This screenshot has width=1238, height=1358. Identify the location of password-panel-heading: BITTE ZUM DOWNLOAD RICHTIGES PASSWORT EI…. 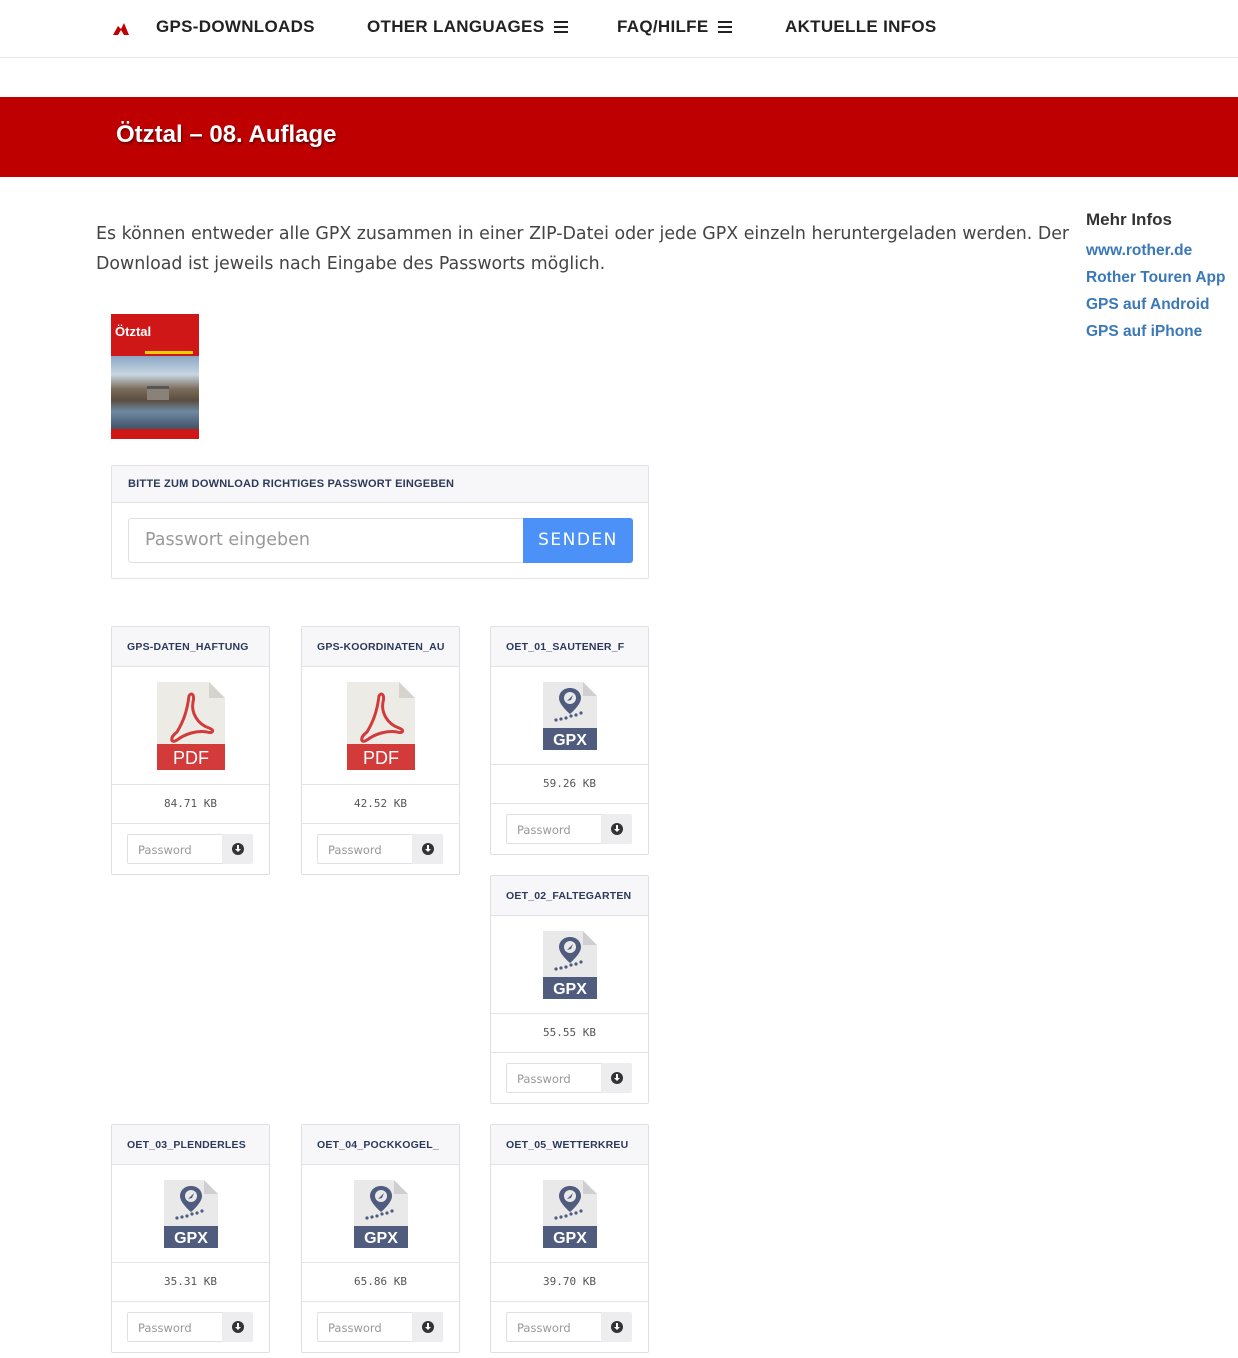
(380, 484).